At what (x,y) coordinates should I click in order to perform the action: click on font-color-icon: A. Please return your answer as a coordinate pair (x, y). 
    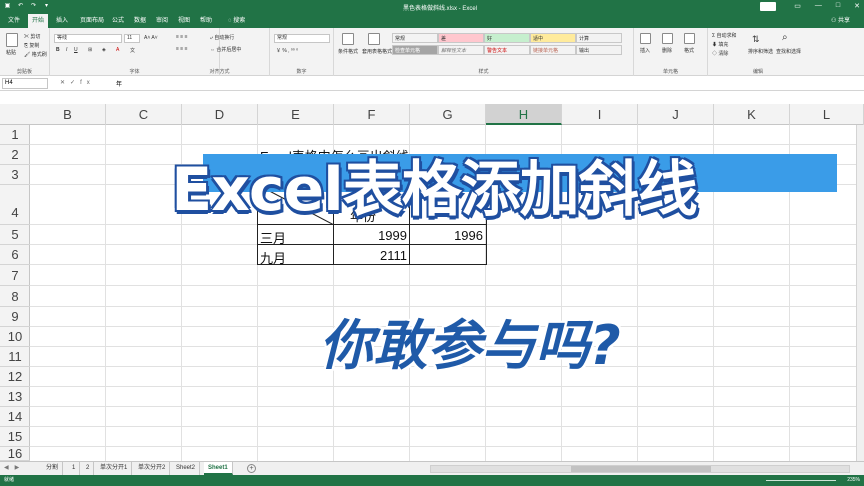
    Looking at the image, I should click on (117, 50).